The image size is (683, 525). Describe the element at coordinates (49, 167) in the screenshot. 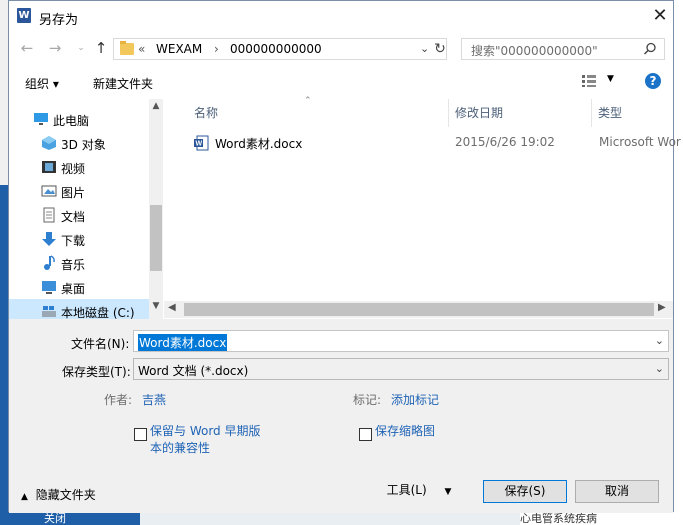

I see `video-icon` at that location.